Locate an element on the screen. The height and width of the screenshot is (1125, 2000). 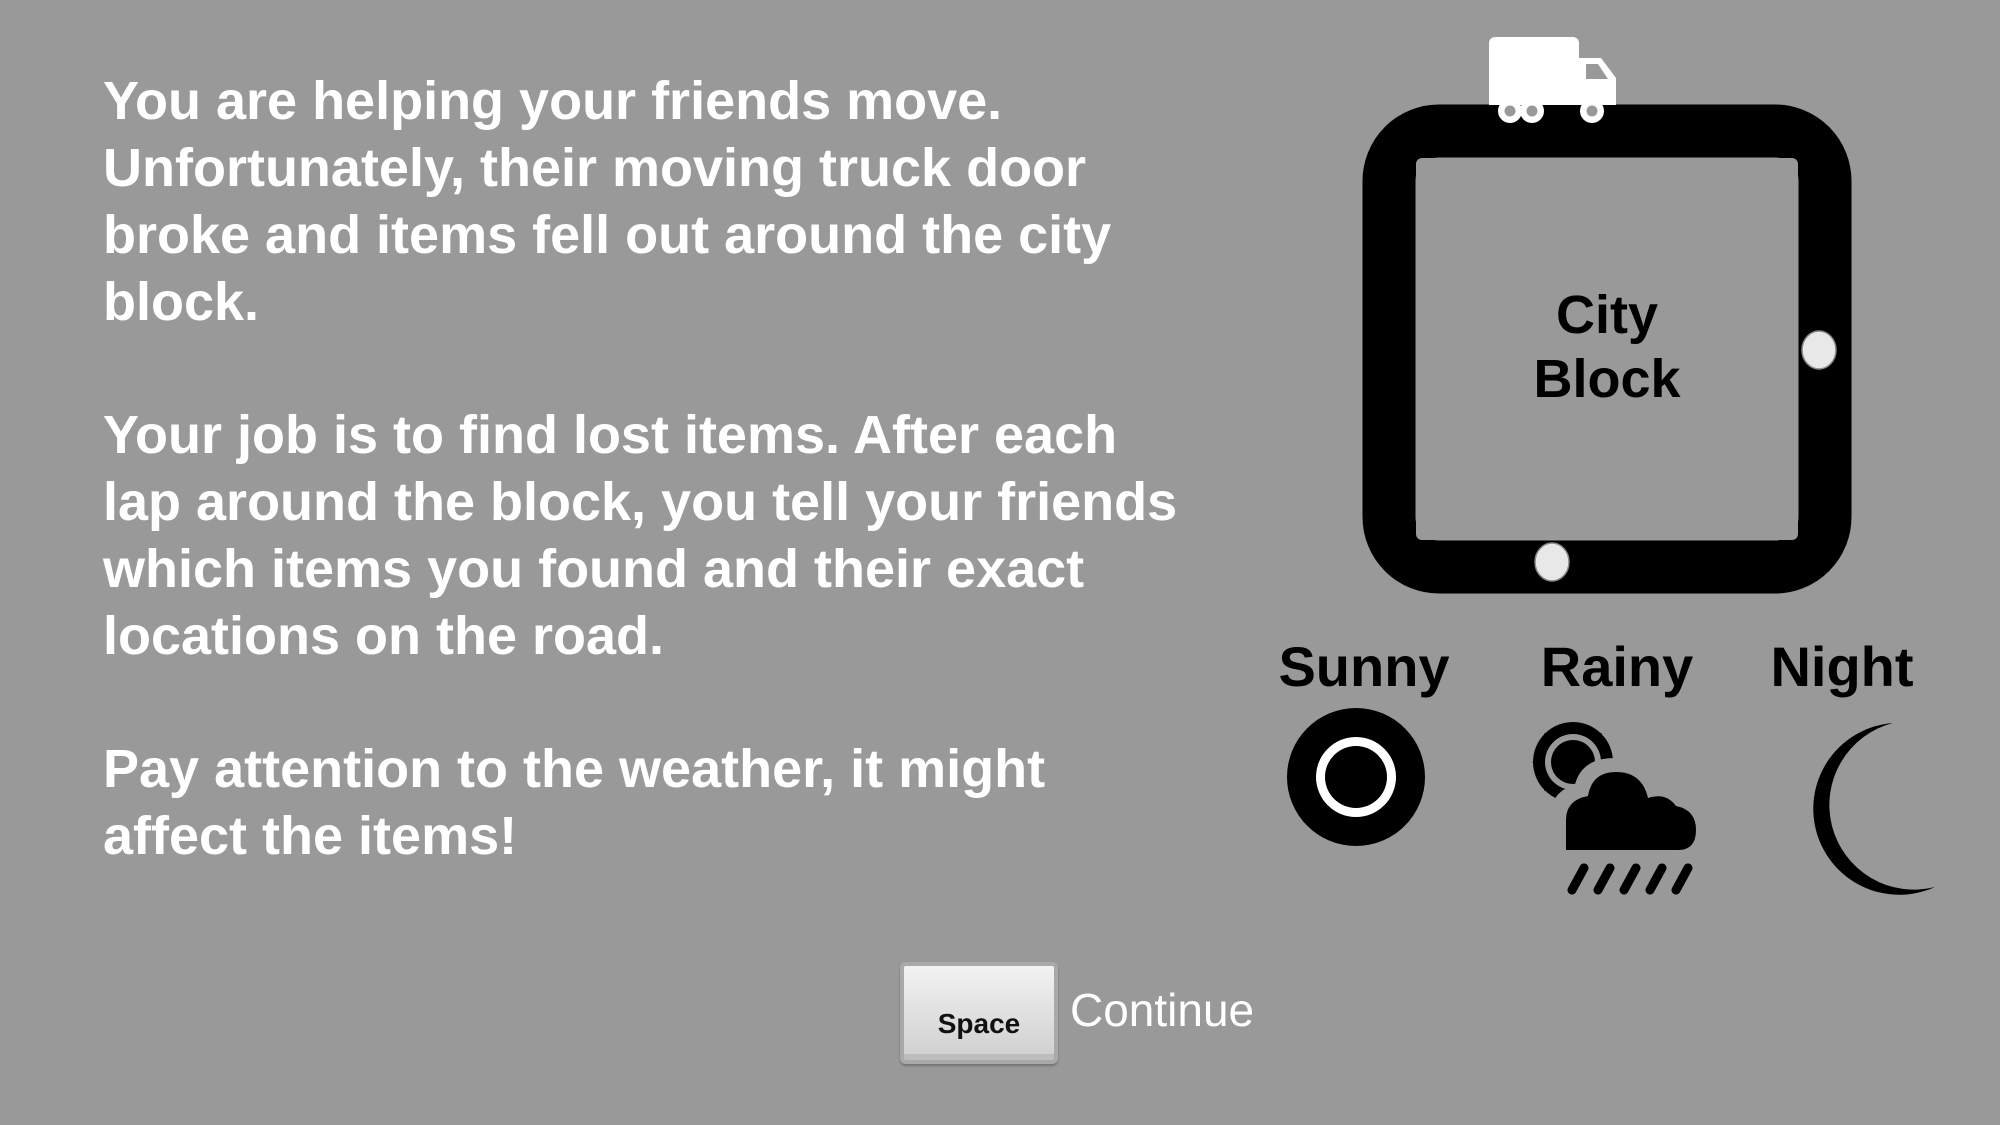
city-block-label-line1: City is located at coordinates (1606, 315).